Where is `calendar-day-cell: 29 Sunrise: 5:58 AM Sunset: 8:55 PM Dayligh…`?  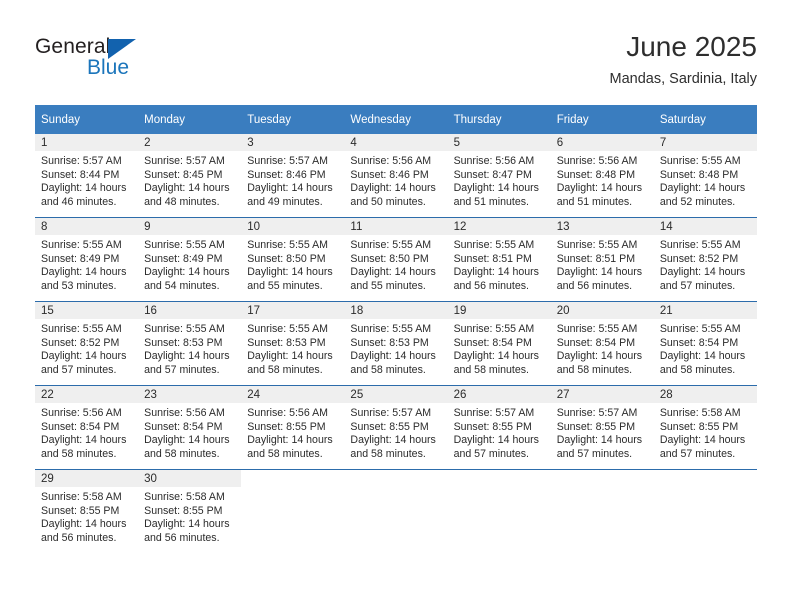 calendar-day-cell: 29 Sunrise: 5:58 AM Sunset: 8:55 PM Dayligh… is located at coordinates (87, 511).